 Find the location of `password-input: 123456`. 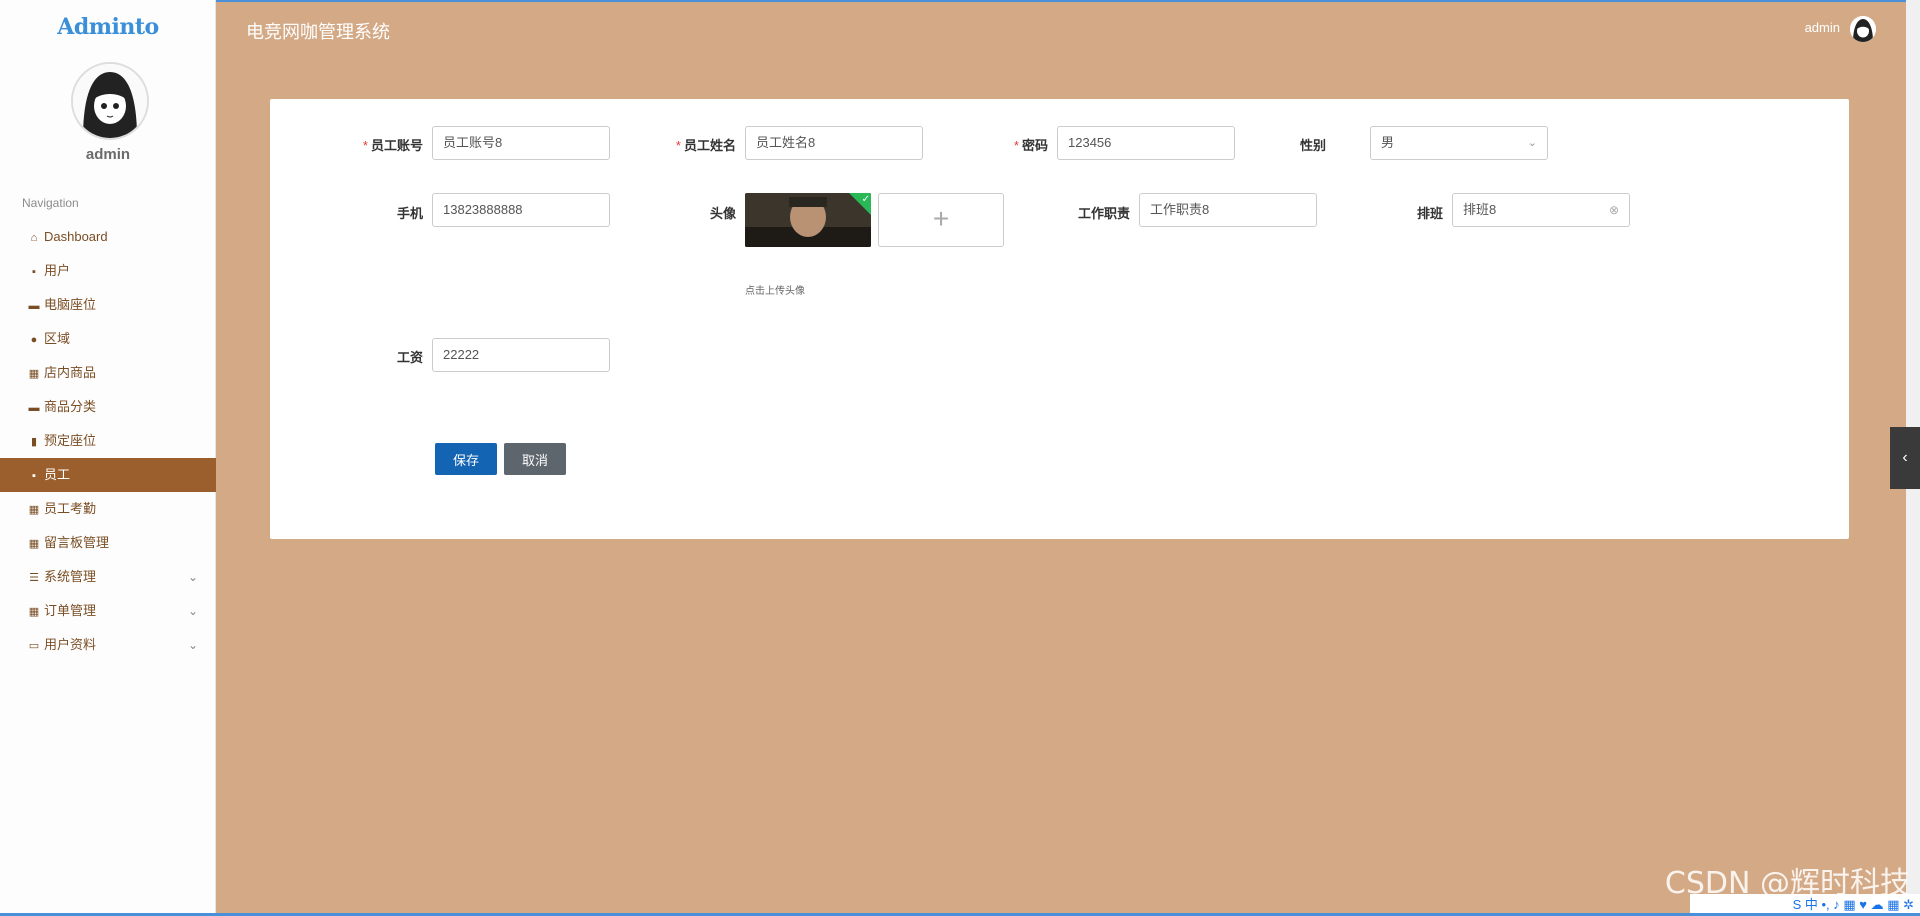

password-input: 123456 is located at coordinates (1146, 143).